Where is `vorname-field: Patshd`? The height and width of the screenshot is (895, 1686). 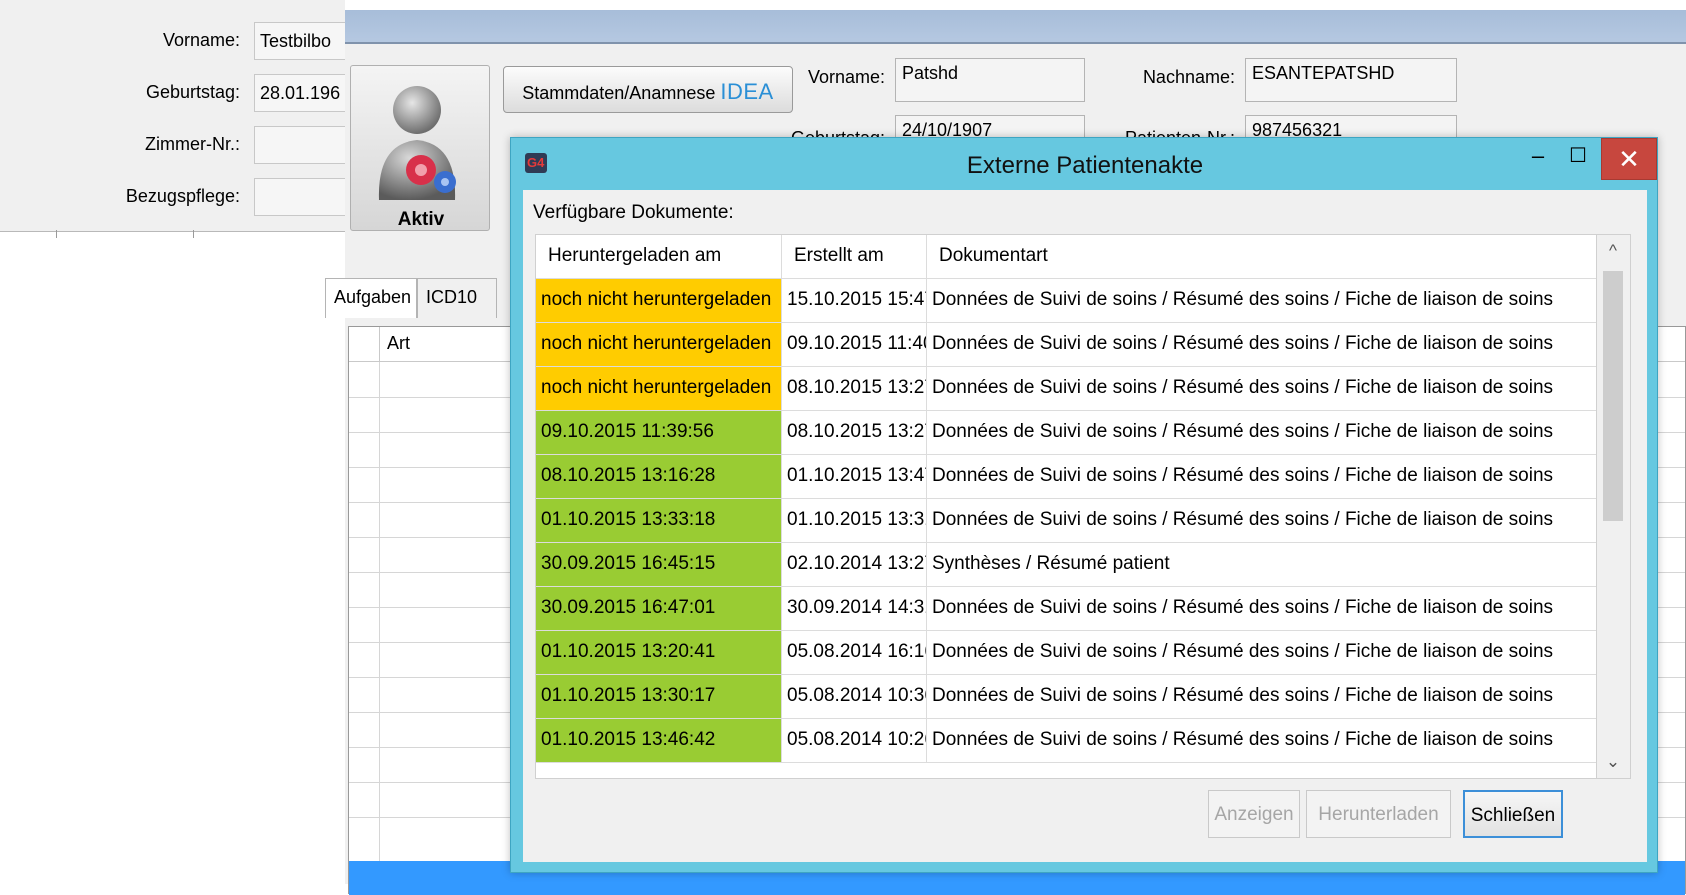
vorname-field: Patshd is located at coordinates (990, 80).